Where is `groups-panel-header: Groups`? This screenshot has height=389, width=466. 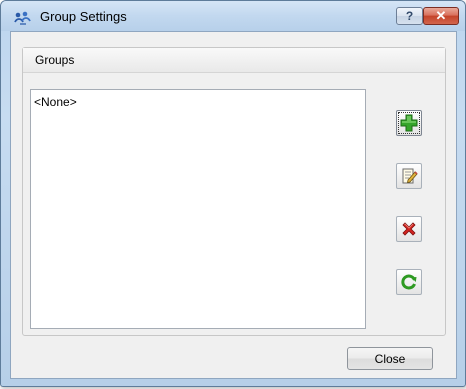
groups-panel-header: Groups is located at coordinates (234, 60).